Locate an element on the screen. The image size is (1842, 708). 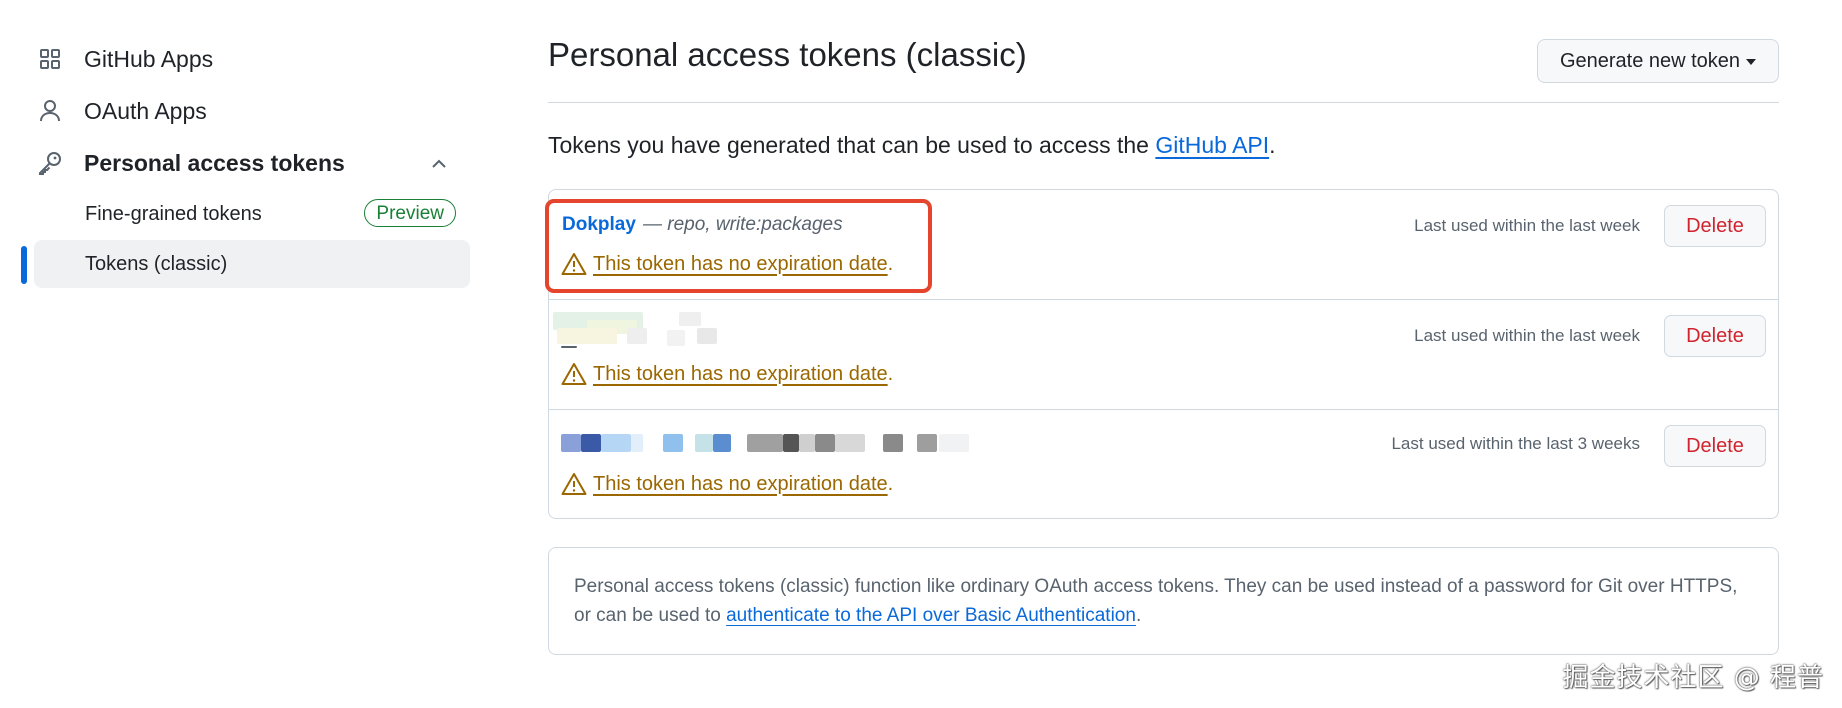
sidebar-item-oauth-apps: OAuth Apps is located at coordinates (252, 111).